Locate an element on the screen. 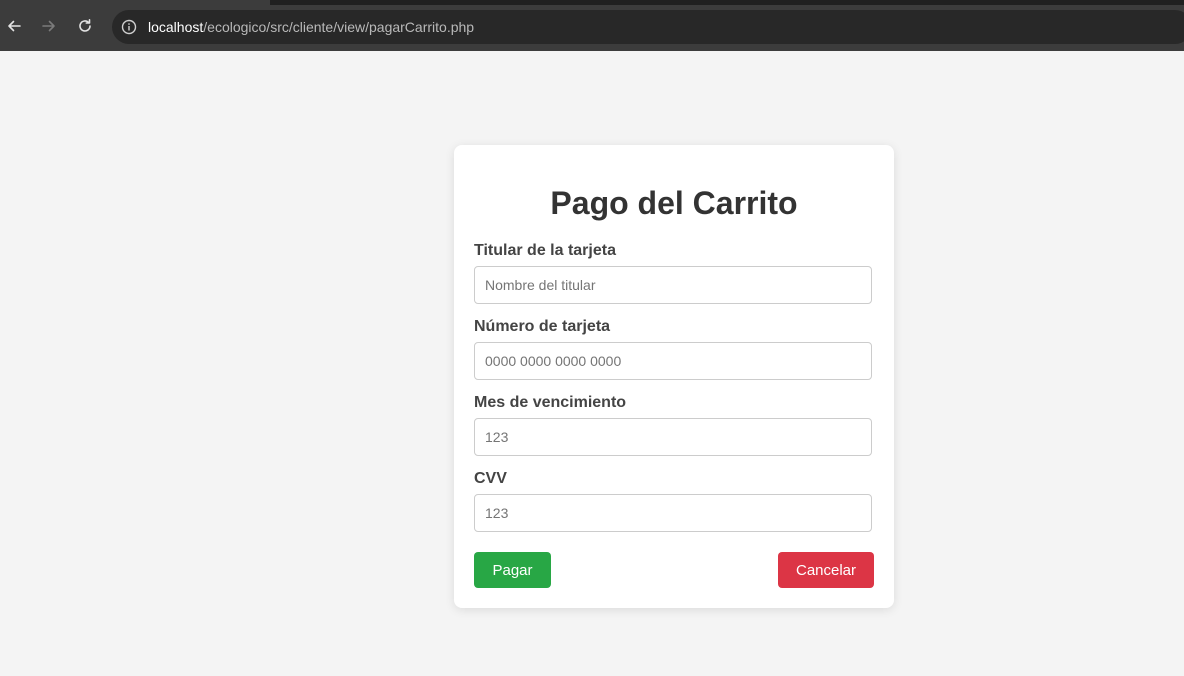 The image size is (1184, 676). back-button is located at coordinates (14, 26).